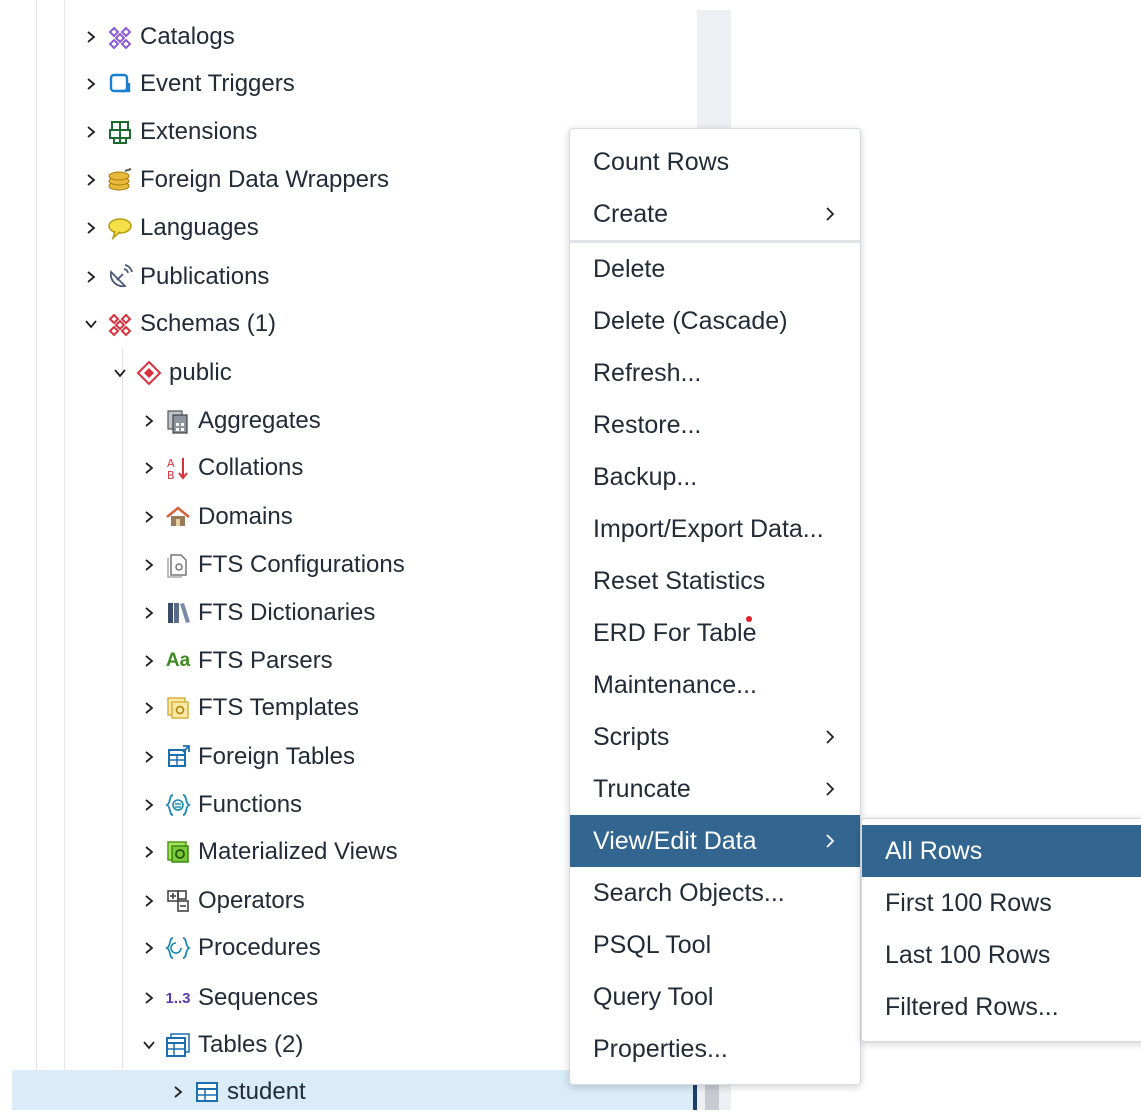 The width and height of the screenshot is (1141, 1112). What do you see at coordinates (205, 276) in the screenshot?
I see `tree-item-label: Publications` at bounding box center [205, 276].